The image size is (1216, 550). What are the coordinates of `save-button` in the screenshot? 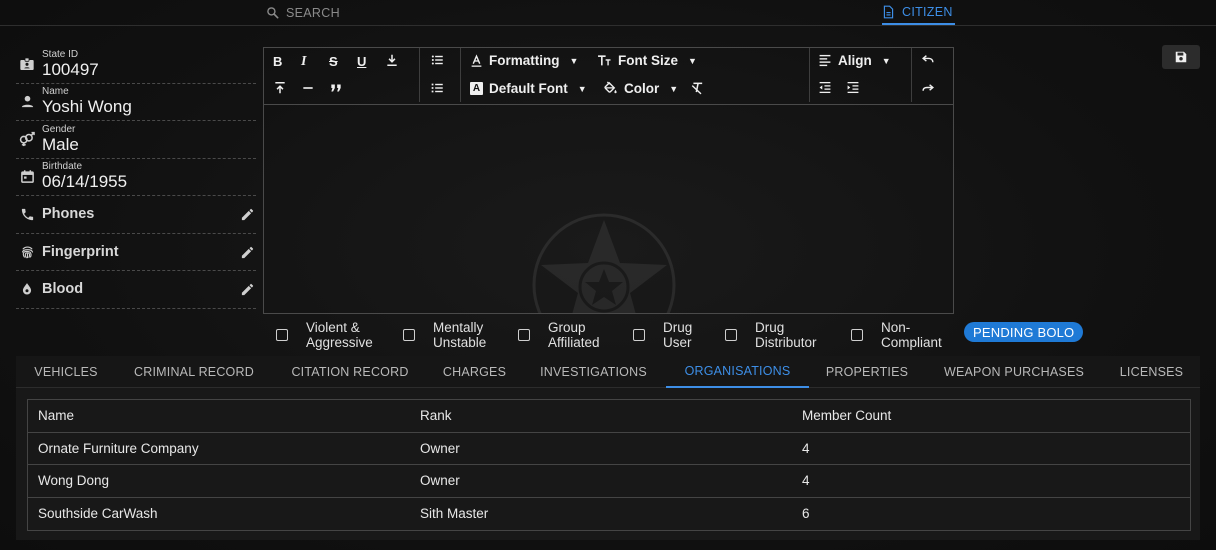 It's located at (1181, 57).